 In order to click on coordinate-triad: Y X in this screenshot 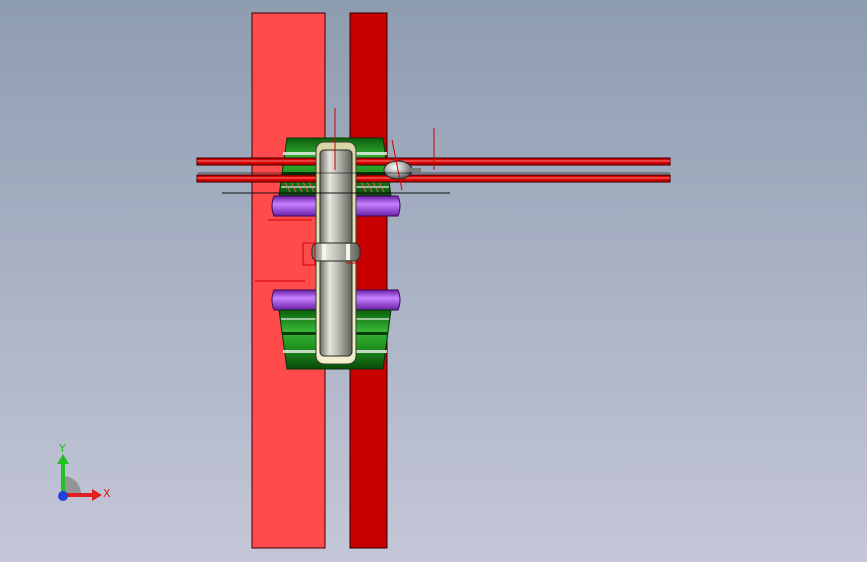, I will do `click(85, 475)`.